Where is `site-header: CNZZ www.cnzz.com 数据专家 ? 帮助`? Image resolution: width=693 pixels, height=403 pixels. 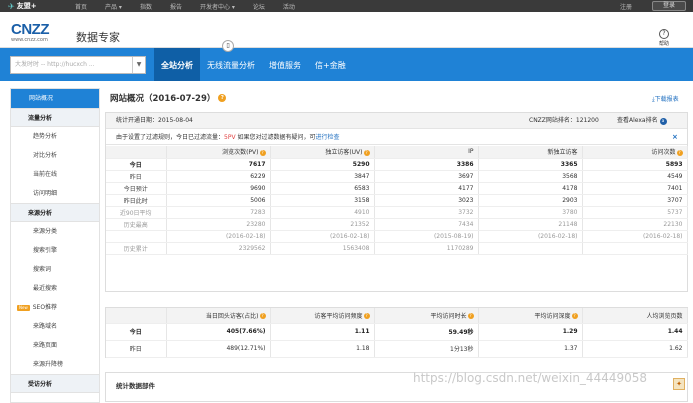 site-header: CNZZ www.cnzz.com 数据专家 ? 帮助 is located at coordinates (346, 30).